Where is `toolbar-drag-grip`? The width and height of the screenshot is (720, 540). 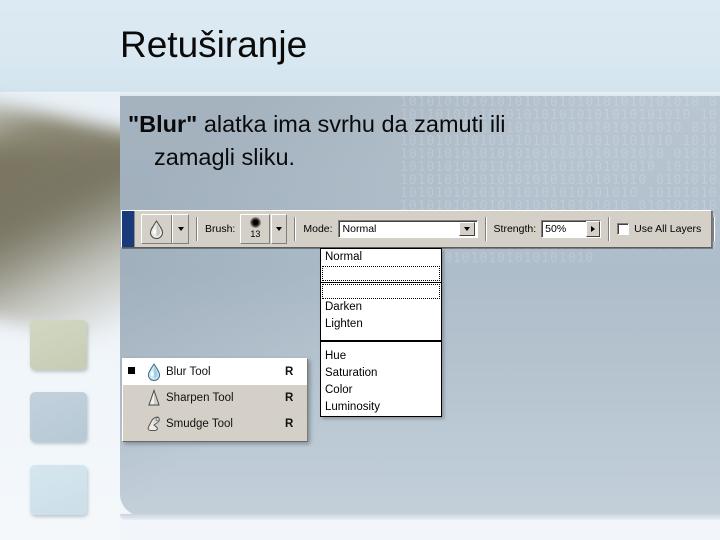 toolbar-drag-grip is located at coordinates (128, 229).